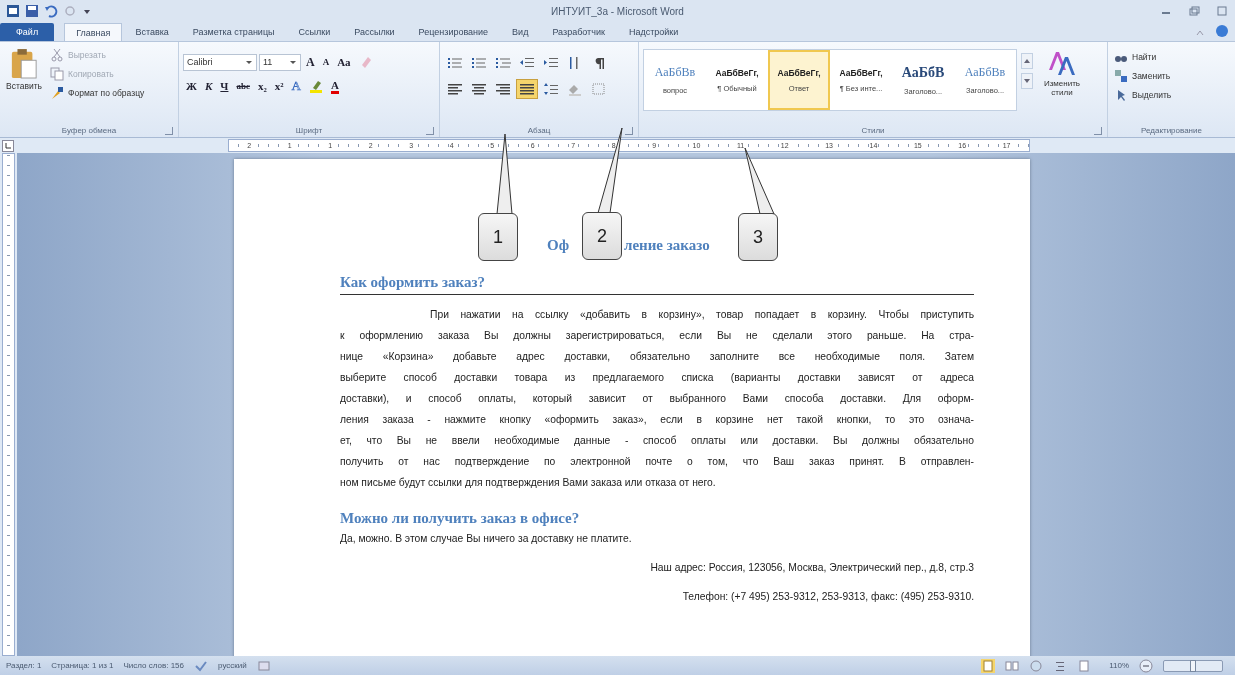  Describe the element at coordinates (57, 74) in the screenshot. I see `copy-icon` at that location.